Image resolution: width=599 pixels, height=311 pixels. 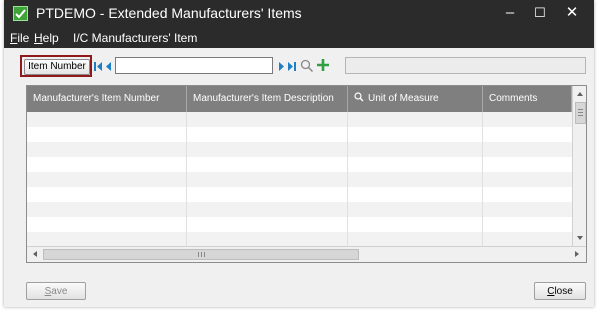 What do you see at coordinates (527, 99) in the screenshot?
I see `column-header-comments: Comments` at bounding box center [527, 99].